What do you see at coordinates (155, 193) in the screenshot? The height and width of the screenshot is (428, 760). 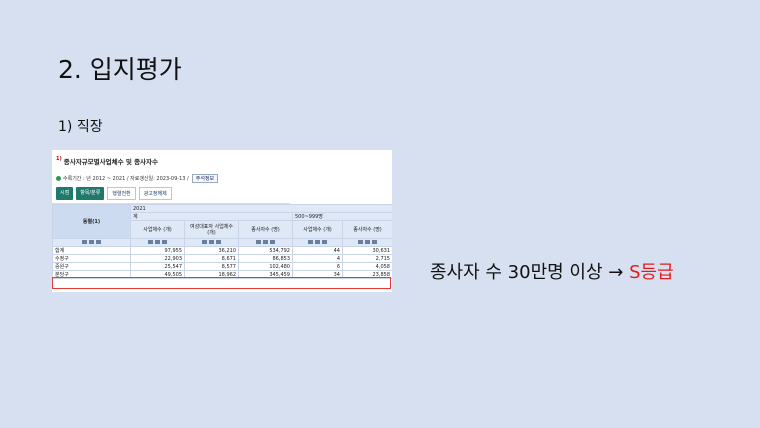 I see `ad-button: 광고정해제` at bounding box center [155, 193].